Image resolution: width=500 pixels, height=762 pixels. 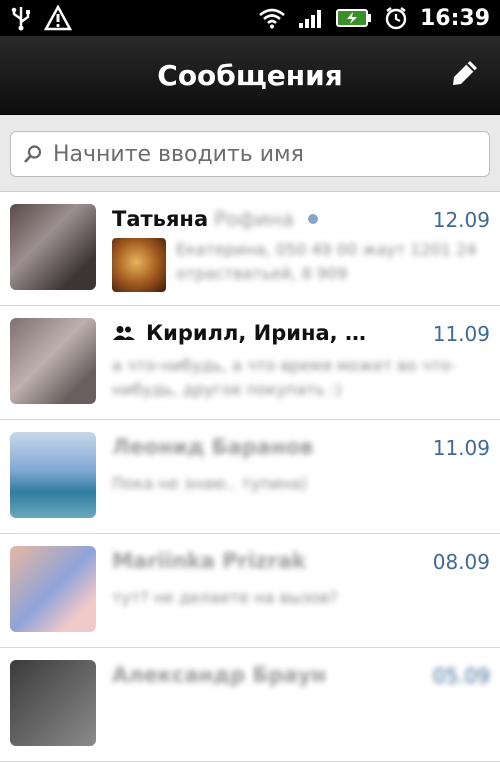 What do you see at coordinates (209, 561) in the screenshot?
I see `contact-name-blurred: Mariinka Prizrak` at bounding box center [209, 561].